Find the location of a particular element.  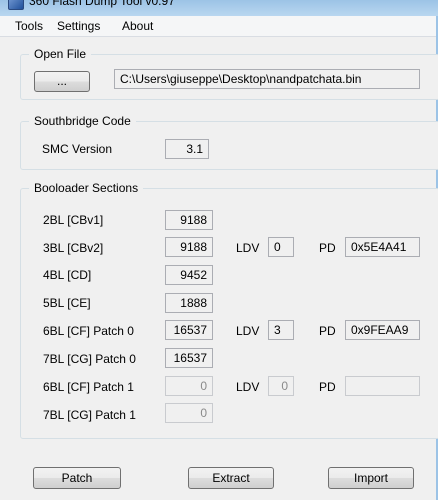

row-value-2bl: 9188 is located at coordinates (189, 220).